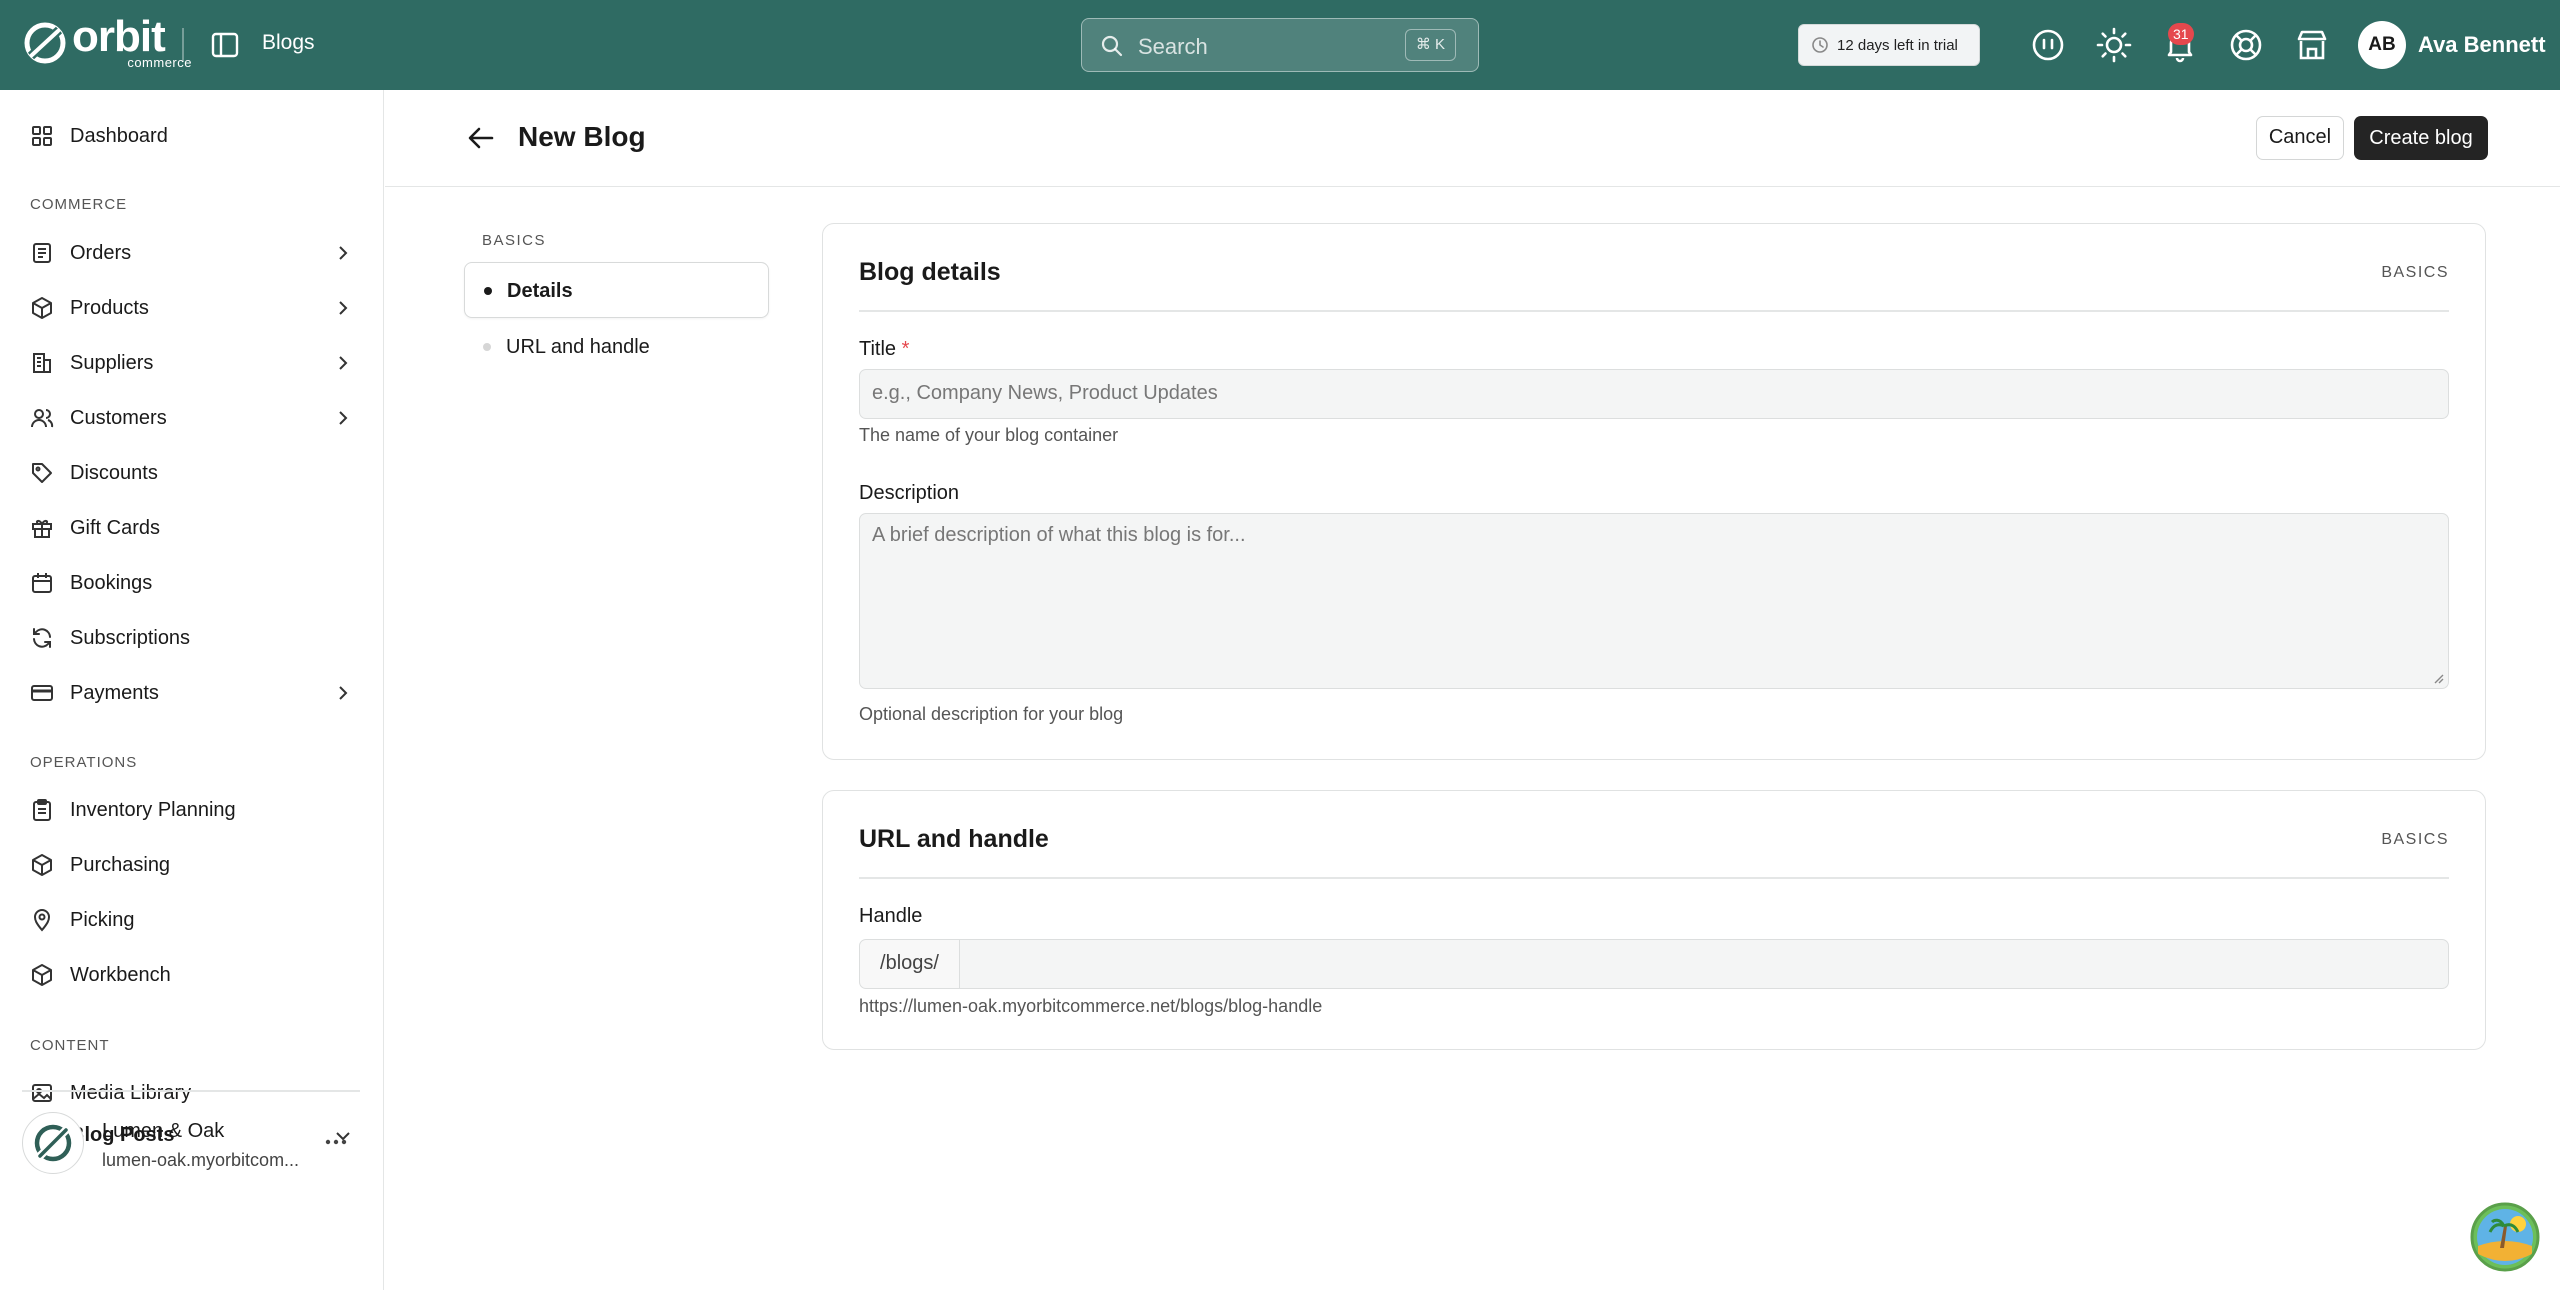  Describe the element at coordinates (163, 1131) in the screenshot. I see `store-name: Lumen & Oak` at that location.